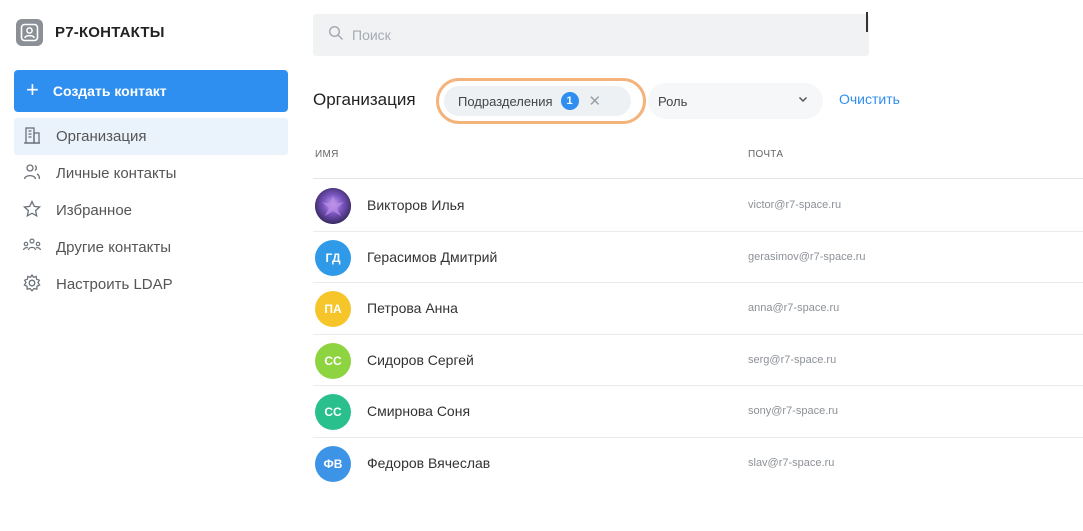  What do you see at coordinates (795, 205) in the screenshot?
I see `contact-email: victor@r7-space.ru` at bounding box center [795, 205].